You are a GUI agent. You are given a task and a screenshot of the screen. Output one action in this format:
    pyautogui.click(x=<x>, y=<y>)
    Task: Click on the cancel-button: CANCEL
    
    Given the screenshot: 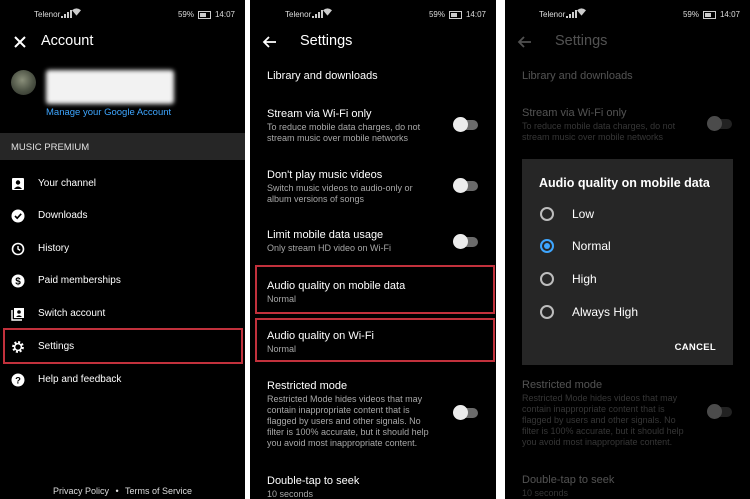 What is the action you would take?
    pyautogui.click(x=695, y=347)
    